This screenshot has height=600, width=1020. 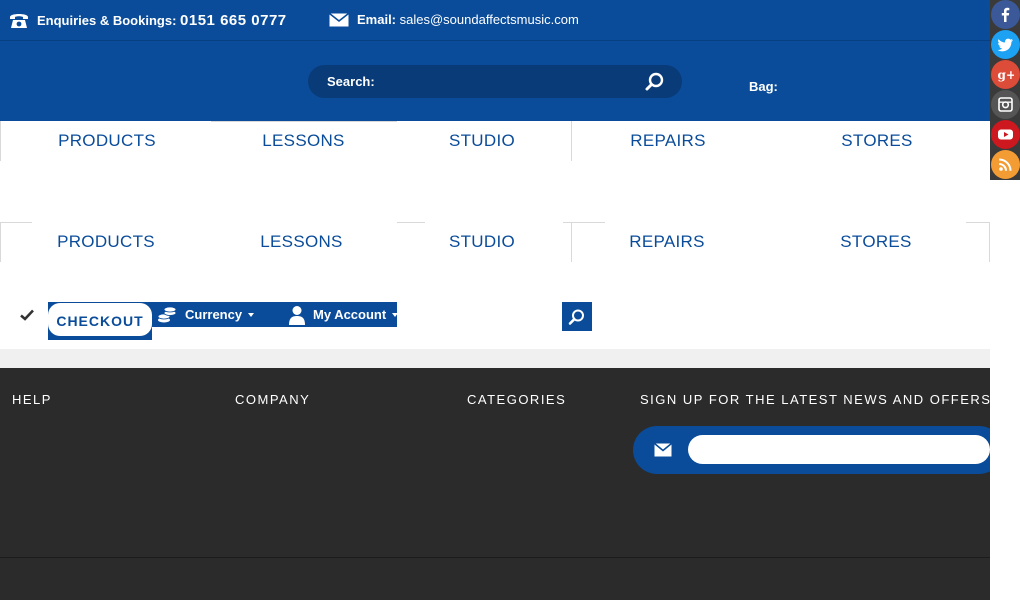 I want to click on email-label: Email:, so click(x=377, y=19).